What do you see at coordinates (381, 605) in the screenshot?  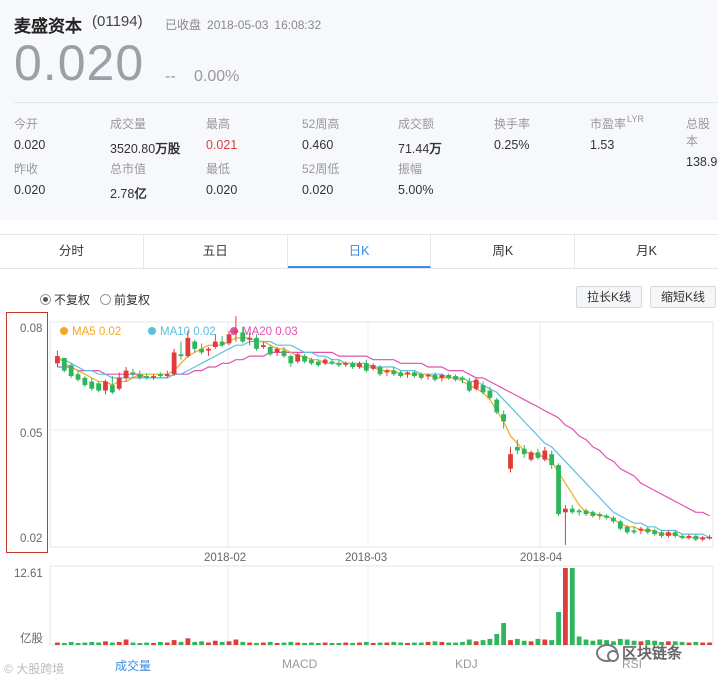 I see `volume-panel-frame` at bounding box center [381, 605].